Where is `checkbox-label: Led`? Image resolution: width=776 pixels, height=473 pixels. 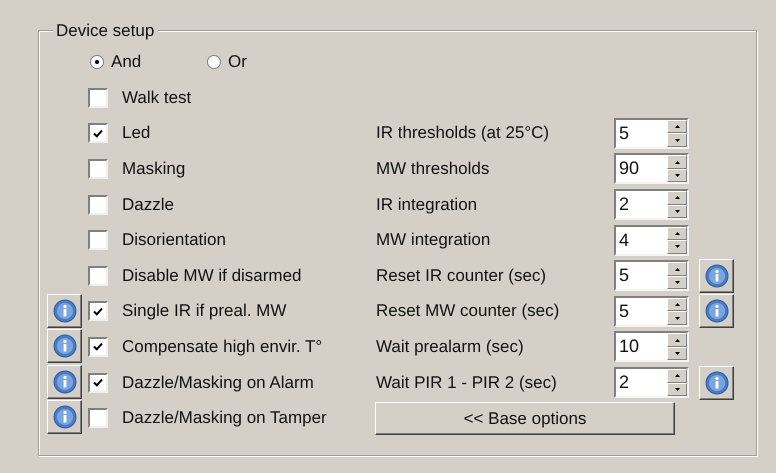 checkbox-label: Led is located at coordinates (136, 133).